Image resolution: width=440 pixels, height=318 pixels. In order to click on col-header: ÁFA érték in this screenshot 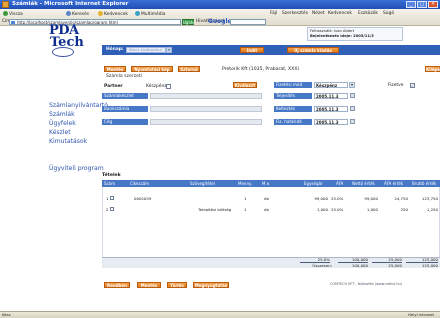, I will do `click(394, 183)`.